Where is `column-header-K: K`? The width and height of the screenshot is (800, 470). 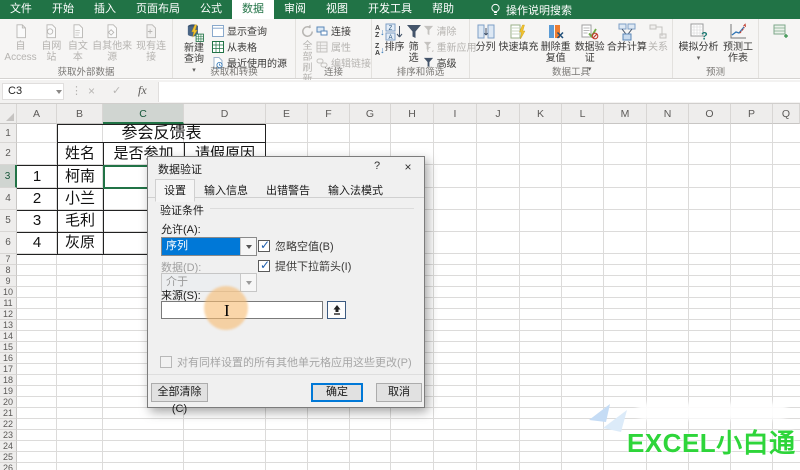 column-header-K: K is located at coordinates (541, 114).